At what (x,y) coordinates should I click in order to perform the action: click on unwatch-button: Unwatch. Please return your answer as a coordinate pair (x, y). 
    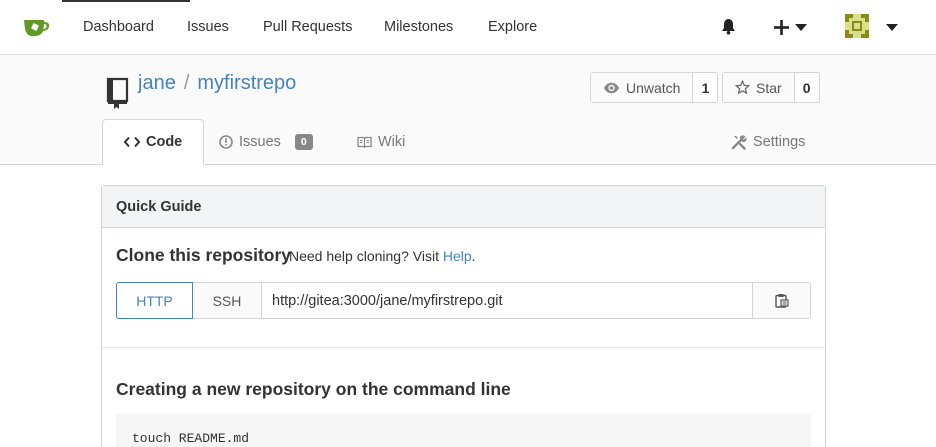
    Looking at the image, I should click on (642, 87).